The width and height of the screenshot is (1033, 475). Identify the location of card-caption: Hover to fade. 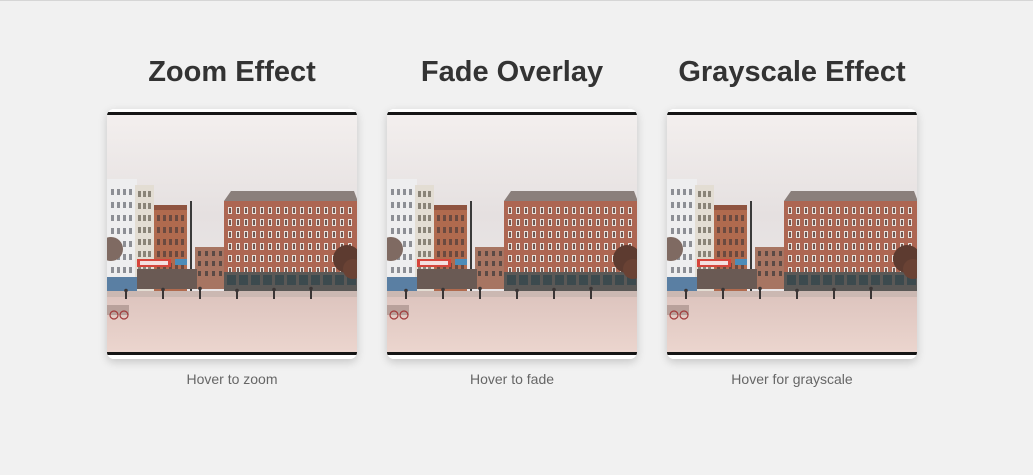
(512, 379).